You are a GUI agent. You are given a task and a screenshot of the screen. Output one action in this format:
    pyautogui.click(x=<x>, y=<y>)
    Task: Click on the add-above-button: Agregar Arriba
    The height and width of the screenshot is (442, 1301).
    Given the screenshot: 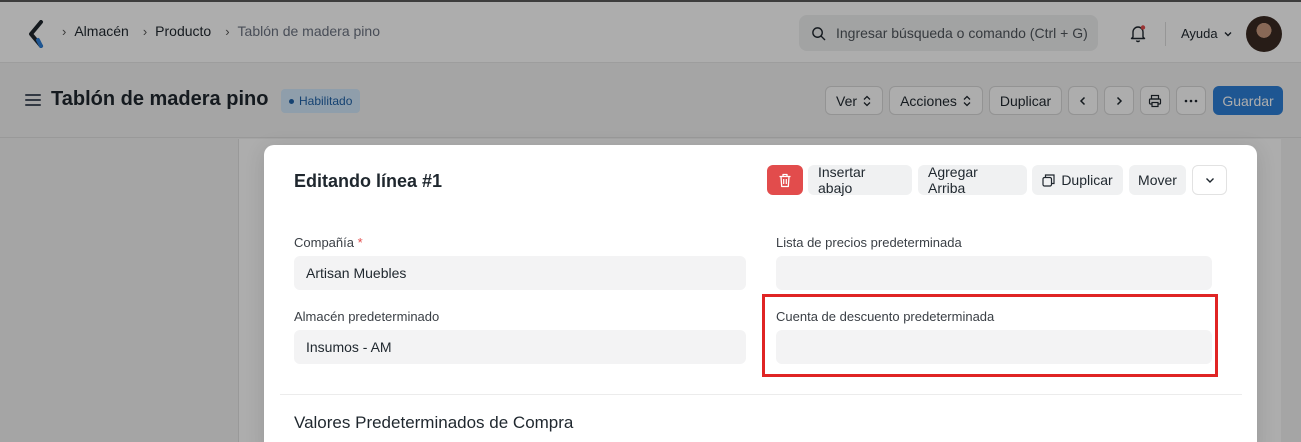 What is the action you would take?
    pyautogui.click(x=972, y=180)
    